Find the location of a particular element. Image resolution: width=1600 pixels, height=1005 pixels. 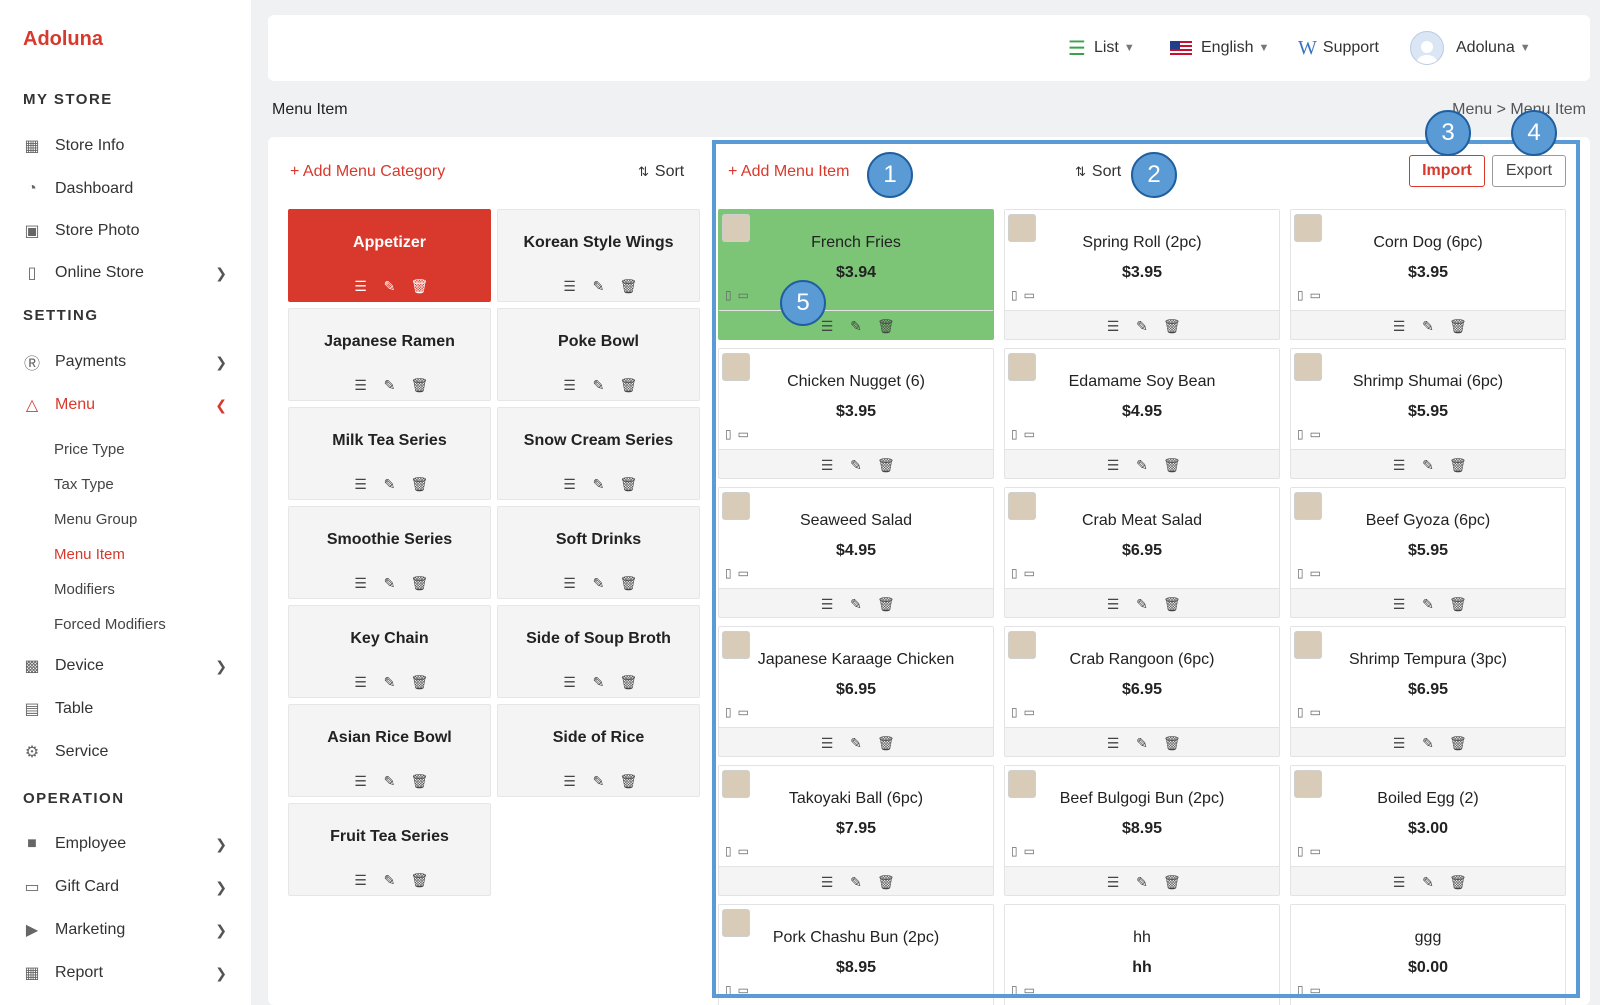

support-link: W Support is located at coordinates (1338, 48).